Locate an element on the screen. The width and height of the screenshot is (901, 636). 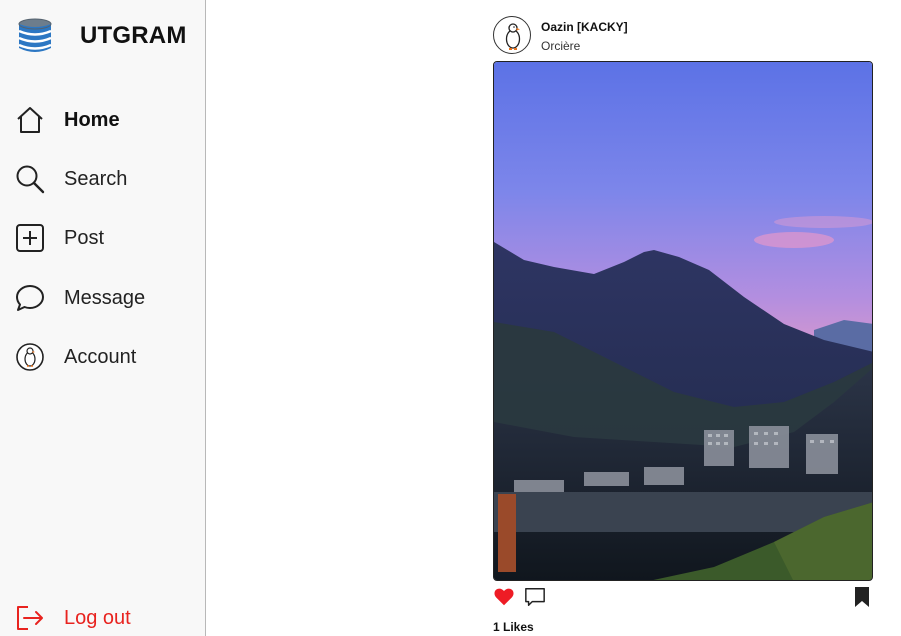
home-icon is located at coordinates (30, 120).